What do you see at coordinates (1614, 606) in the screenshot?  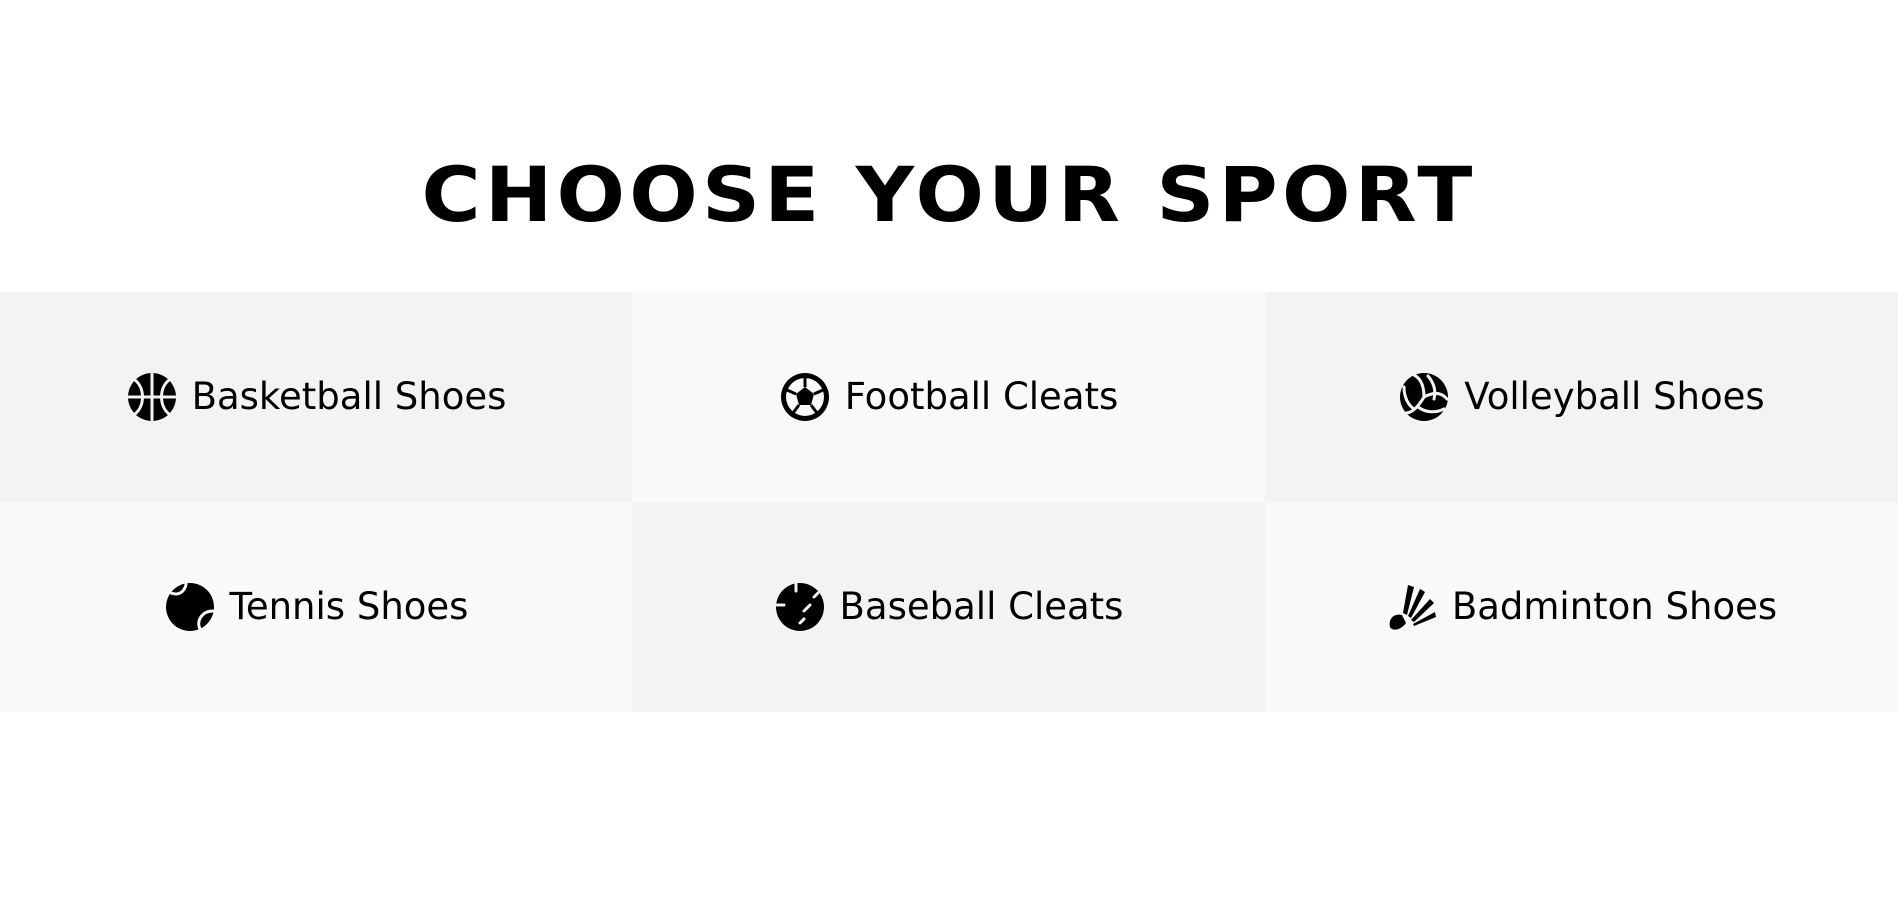 I see `sport-label-badminton: Badminton Shoes` at bounding box center [1614, 606].